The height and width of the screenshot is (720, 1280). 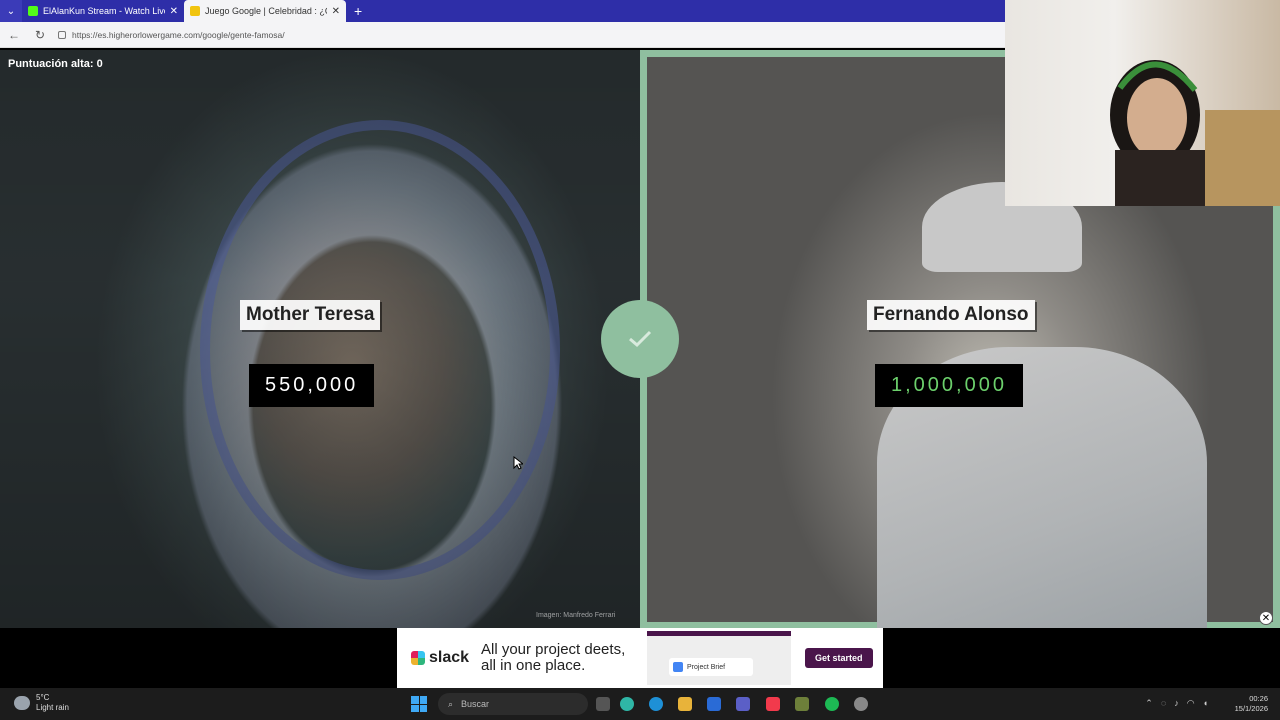 What do you see at coordinates (678, 667) in the screenshot?
I see `google-doc-icon` at bounding box center [678, 667].